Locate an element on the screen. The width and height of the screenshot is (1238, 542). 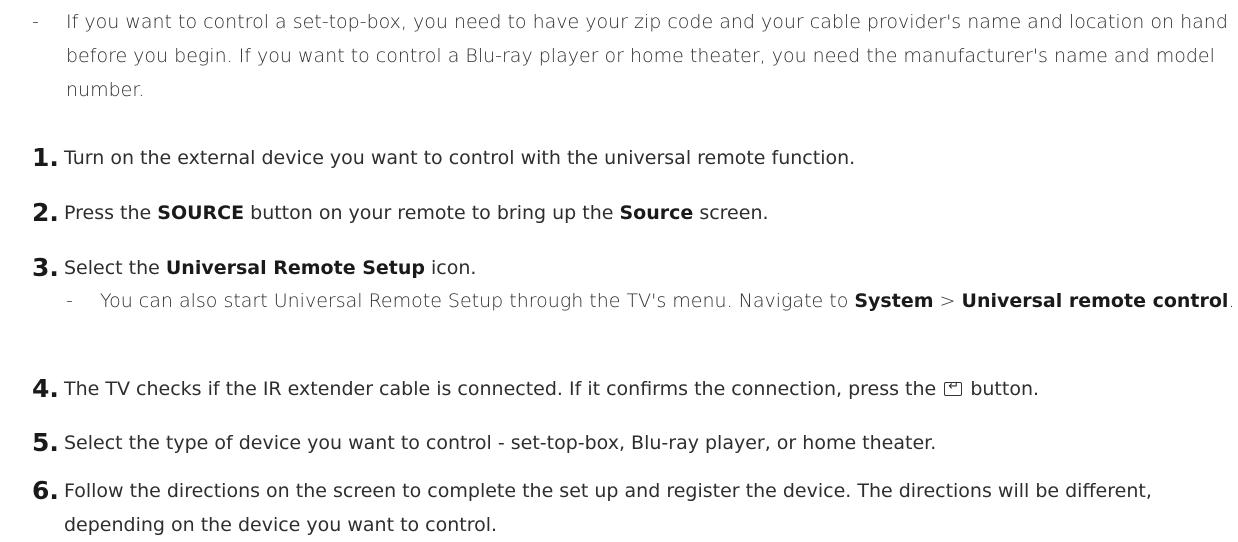
step-number: 4. is located at coordinates (45, 388).